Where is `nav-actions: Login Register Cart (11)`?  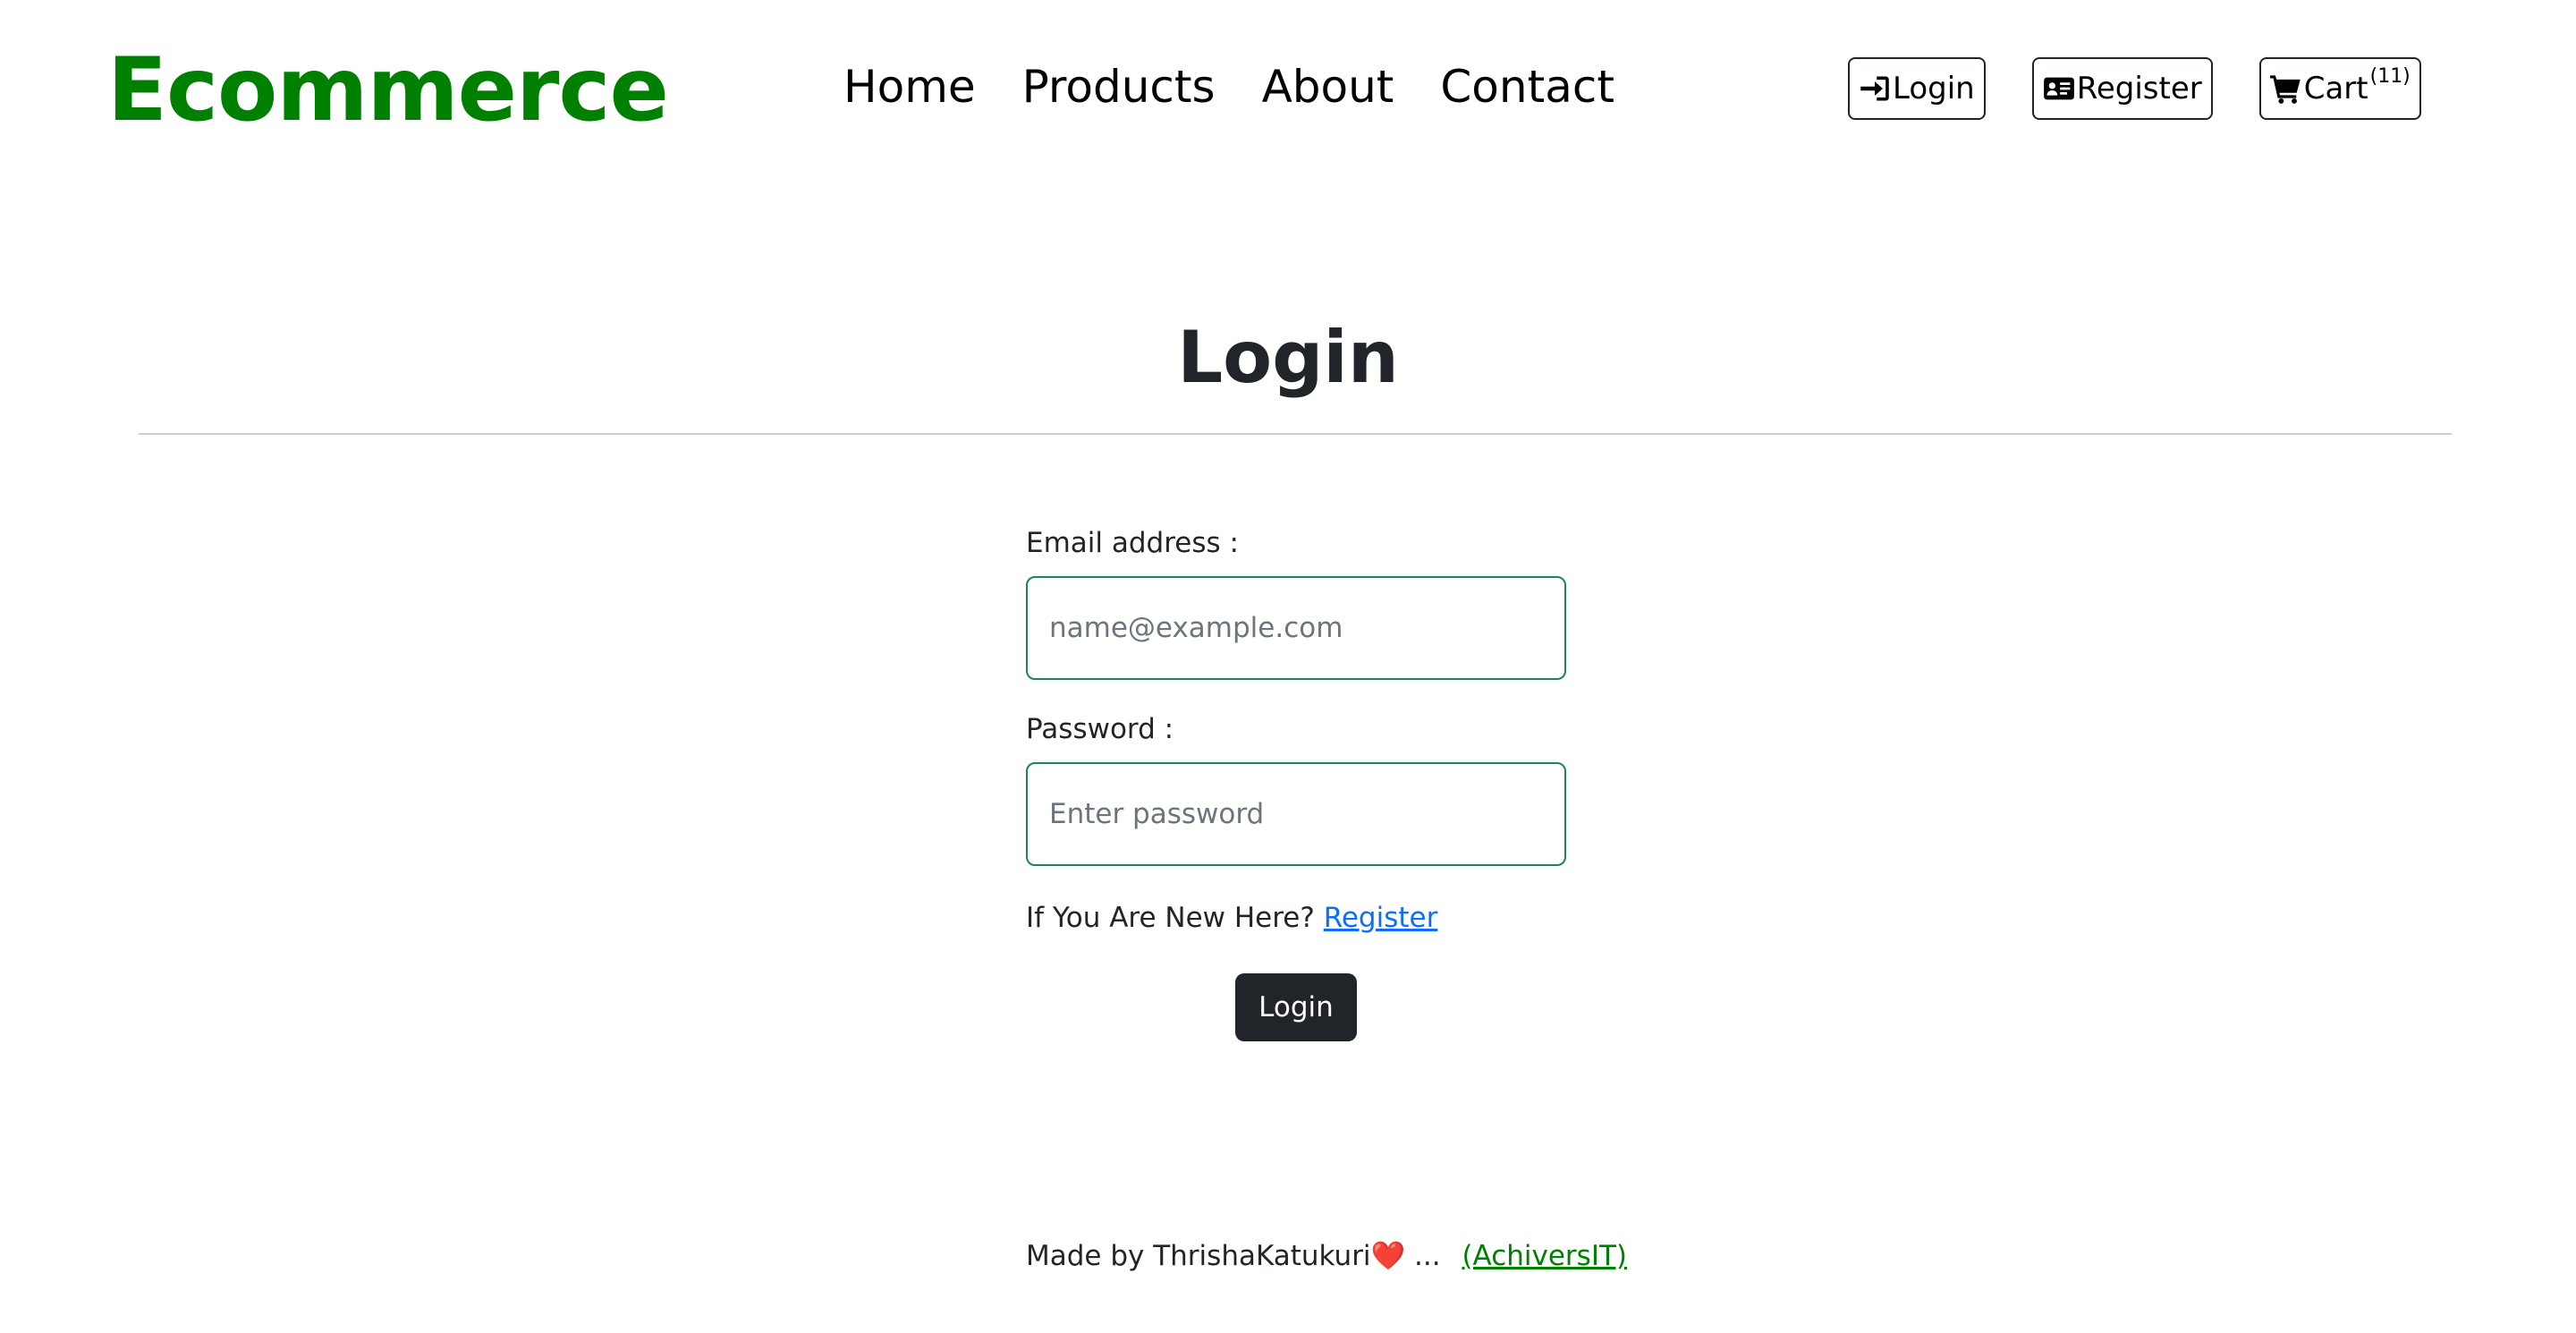 nav-actions: Login Register Cart (11) is located at coordinates (2134, 88).